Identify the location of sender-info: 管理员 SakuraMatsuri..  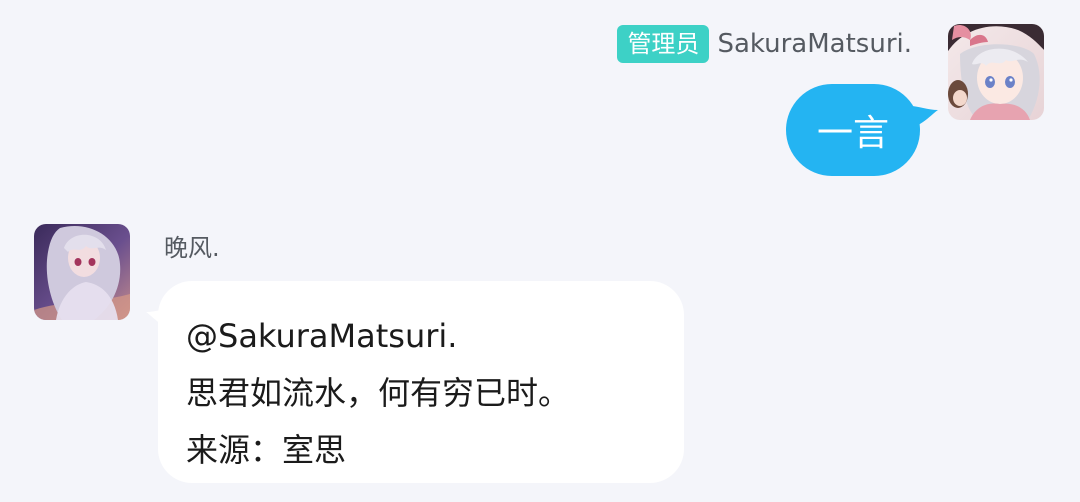
(764, 44).